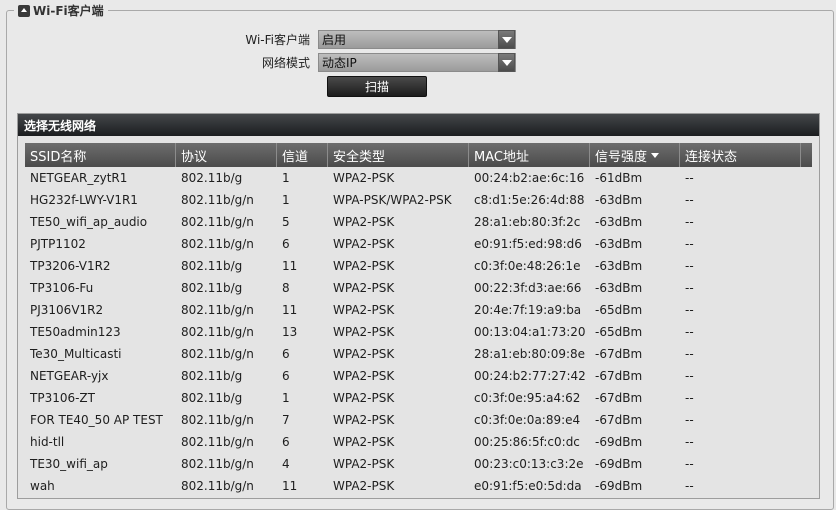 Image resolution: width=836 pixels, height=510 pixels. Describe the element at coordinates (417, 39) in the screenshot. I see `wifi-client-select: 启用` at that location.